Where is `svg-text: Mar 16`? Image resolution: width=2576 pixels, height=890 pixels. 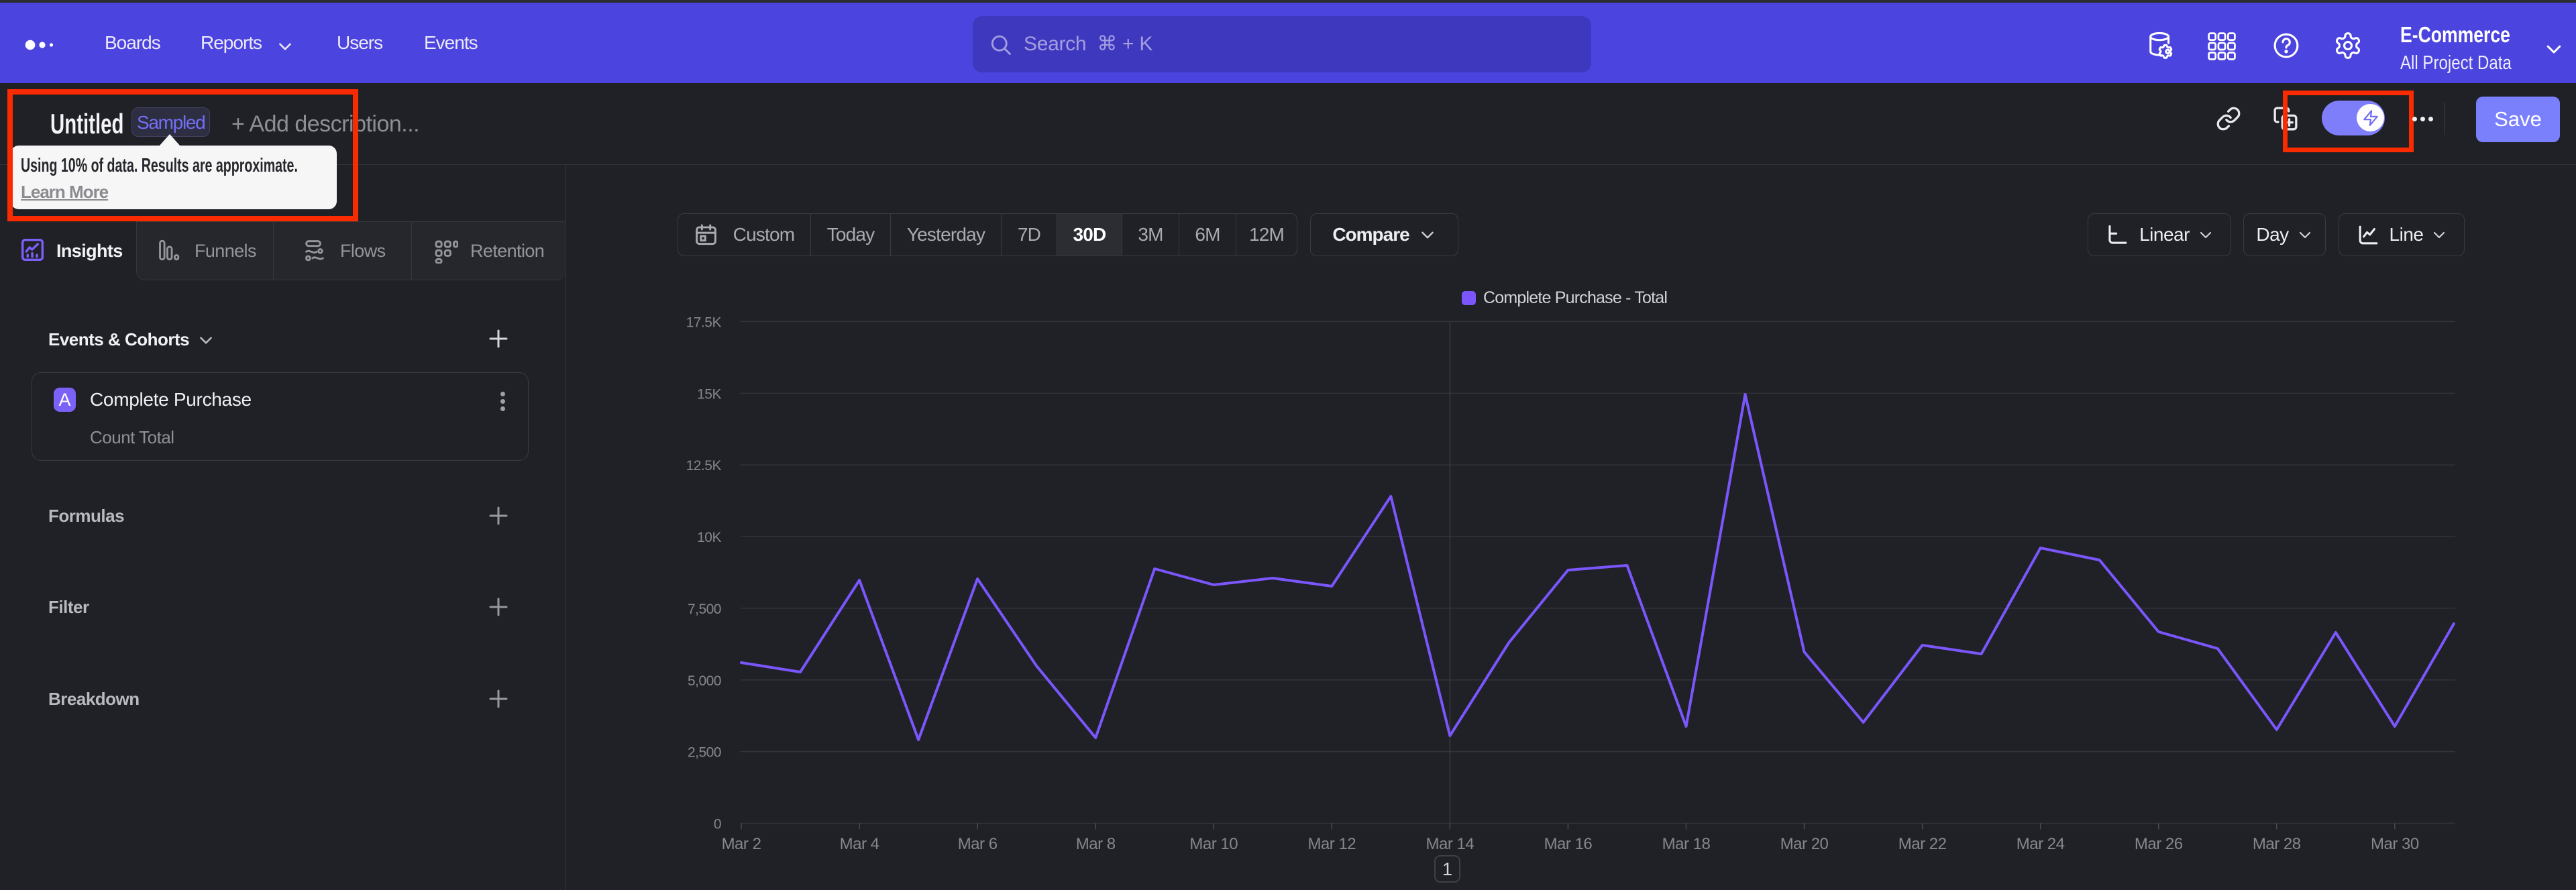 svg-text: Mar 16 is located at coordinates (1568, 844).